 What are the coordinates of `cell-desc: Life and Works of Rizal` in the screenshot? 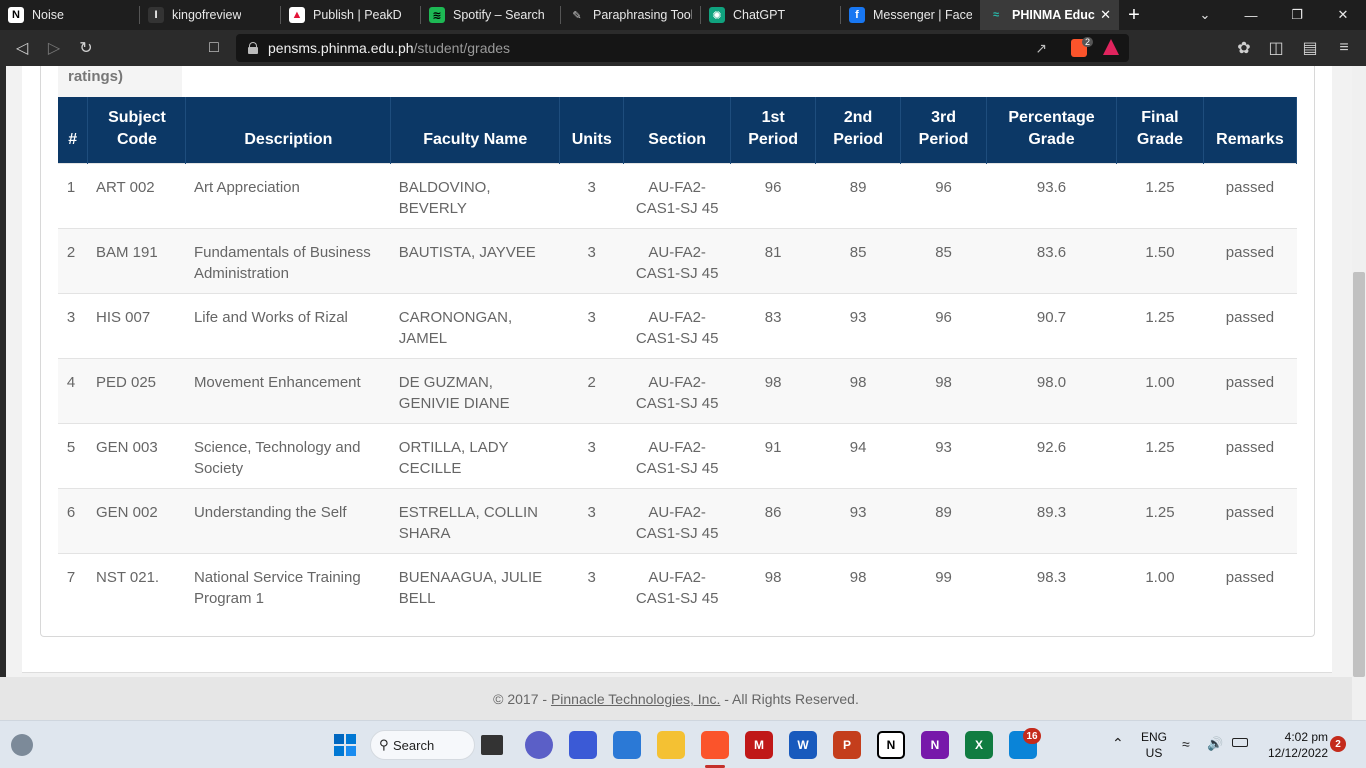 It's located at (288, 325).